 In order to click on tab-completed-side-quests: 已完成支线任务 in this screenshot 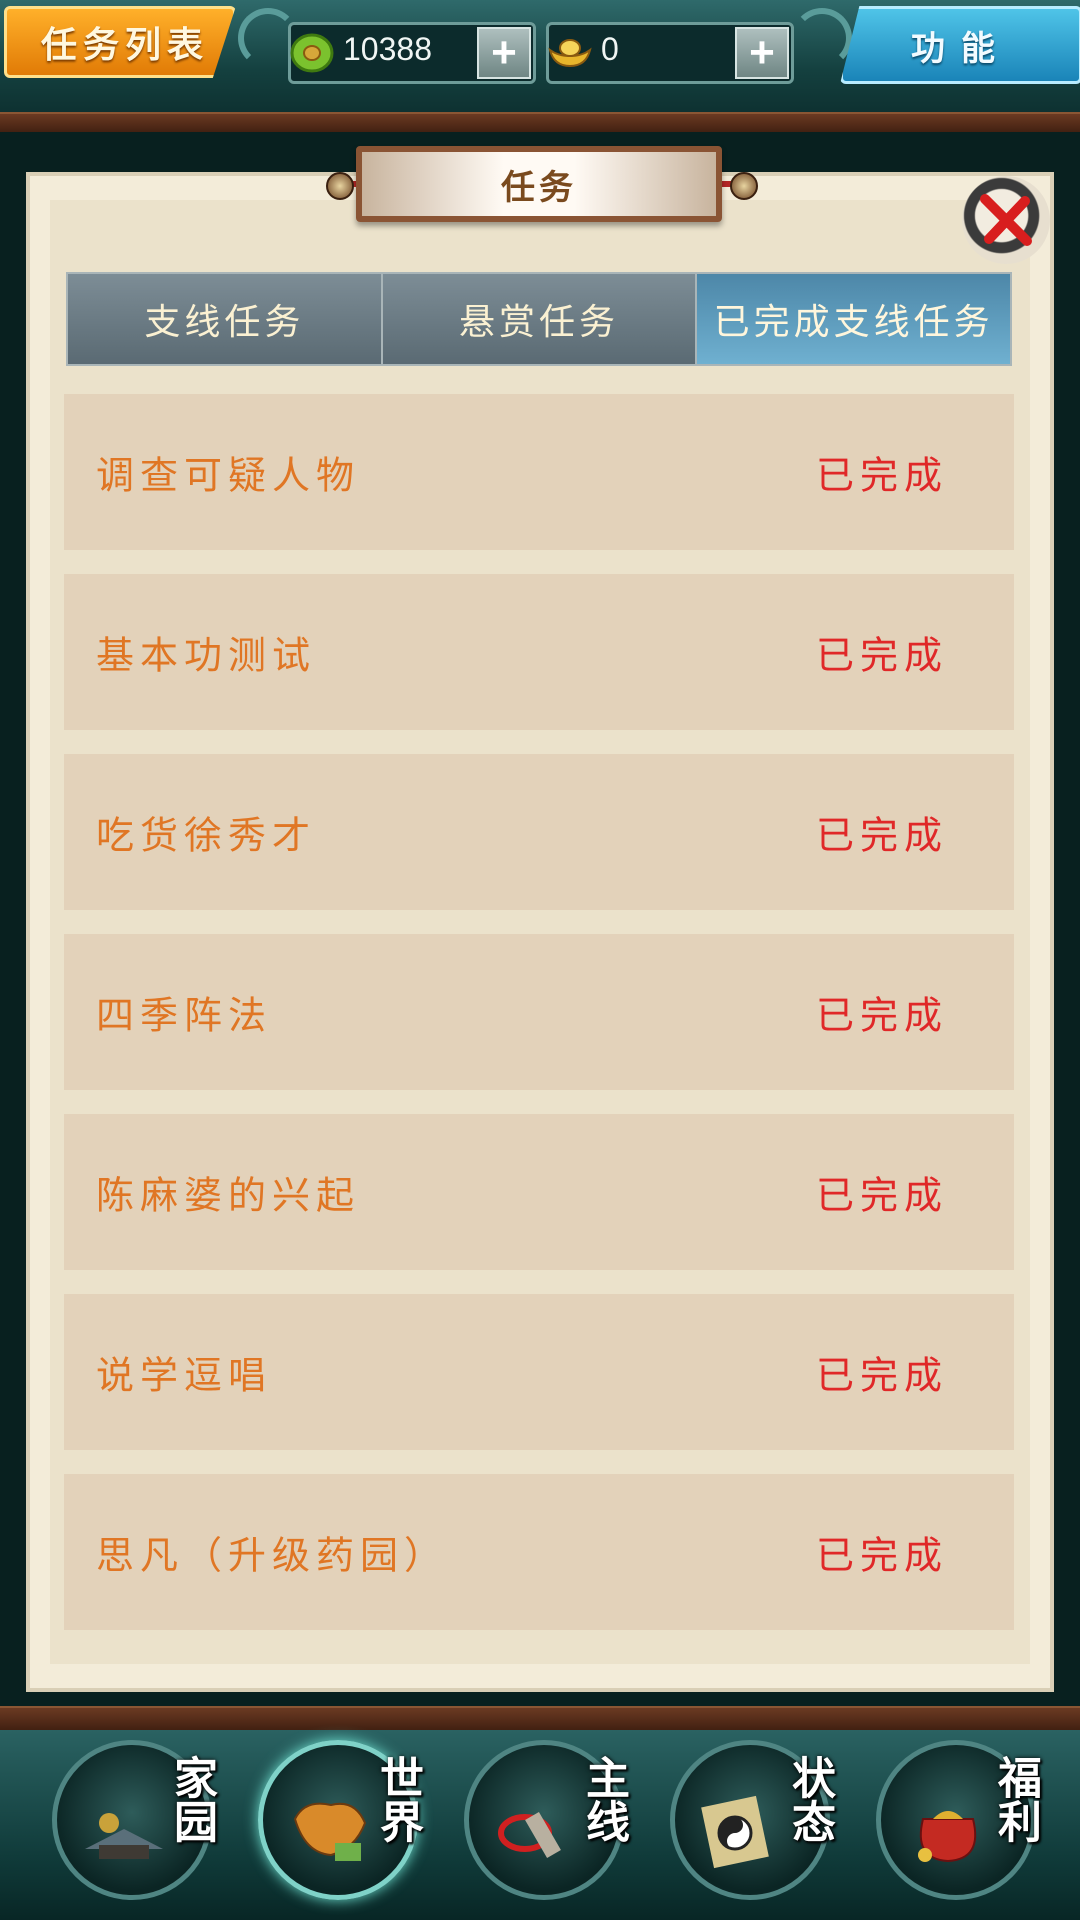, I will do `click(854, 319)`.